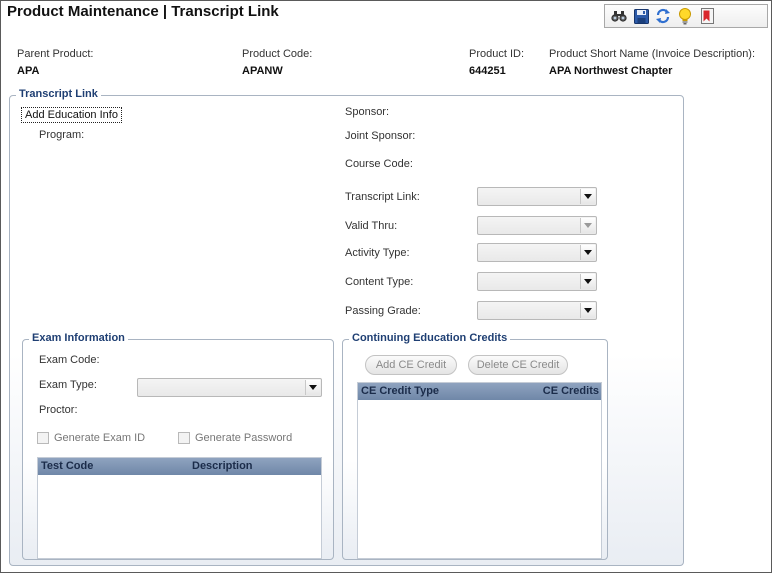  Describe the element at coordinates (379, 164) in the screenshot. I see `course-code-label: Course Code:` at that location.